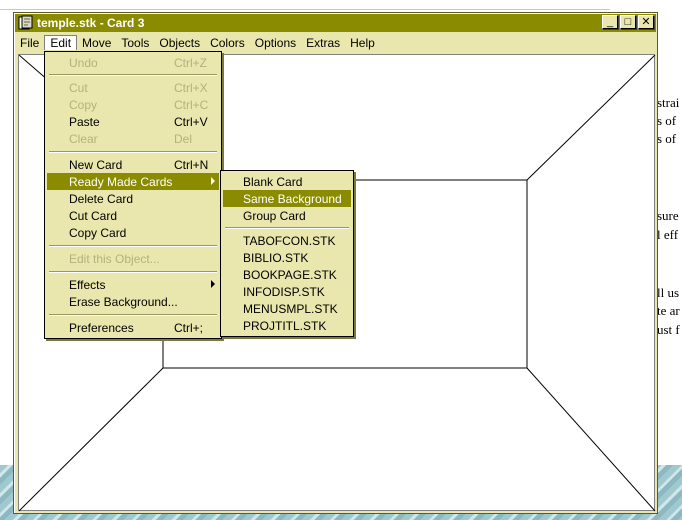 The height and width of the screenshot is (520, 682). I want to click on close-icon: ✕, so click(646, 21).